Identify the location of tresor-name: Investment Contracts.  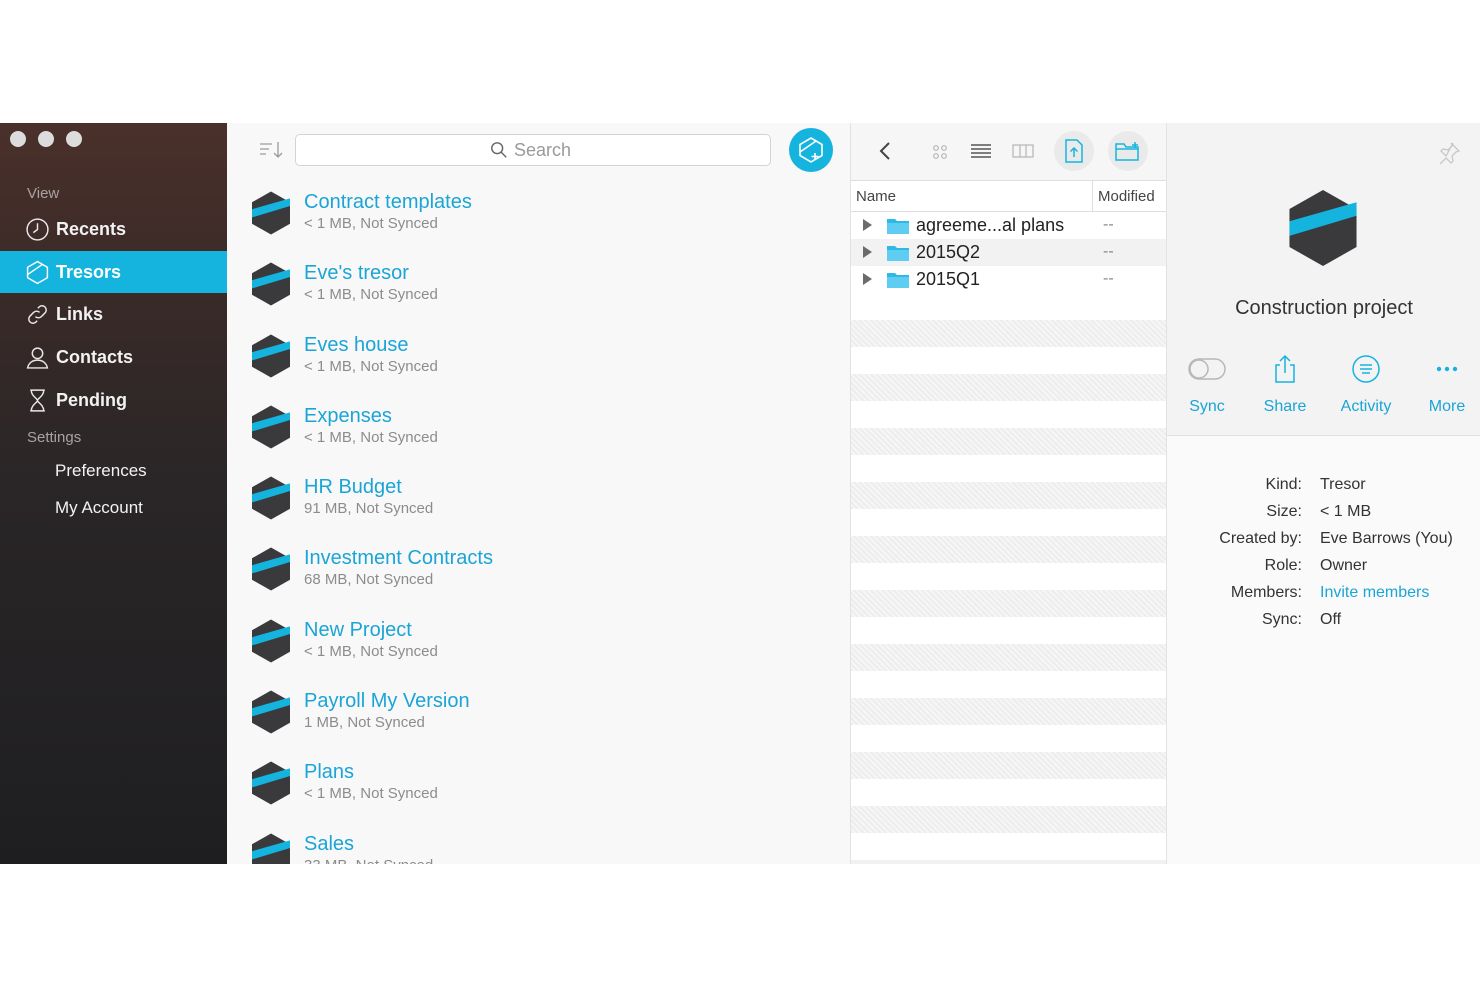
(398, 558).